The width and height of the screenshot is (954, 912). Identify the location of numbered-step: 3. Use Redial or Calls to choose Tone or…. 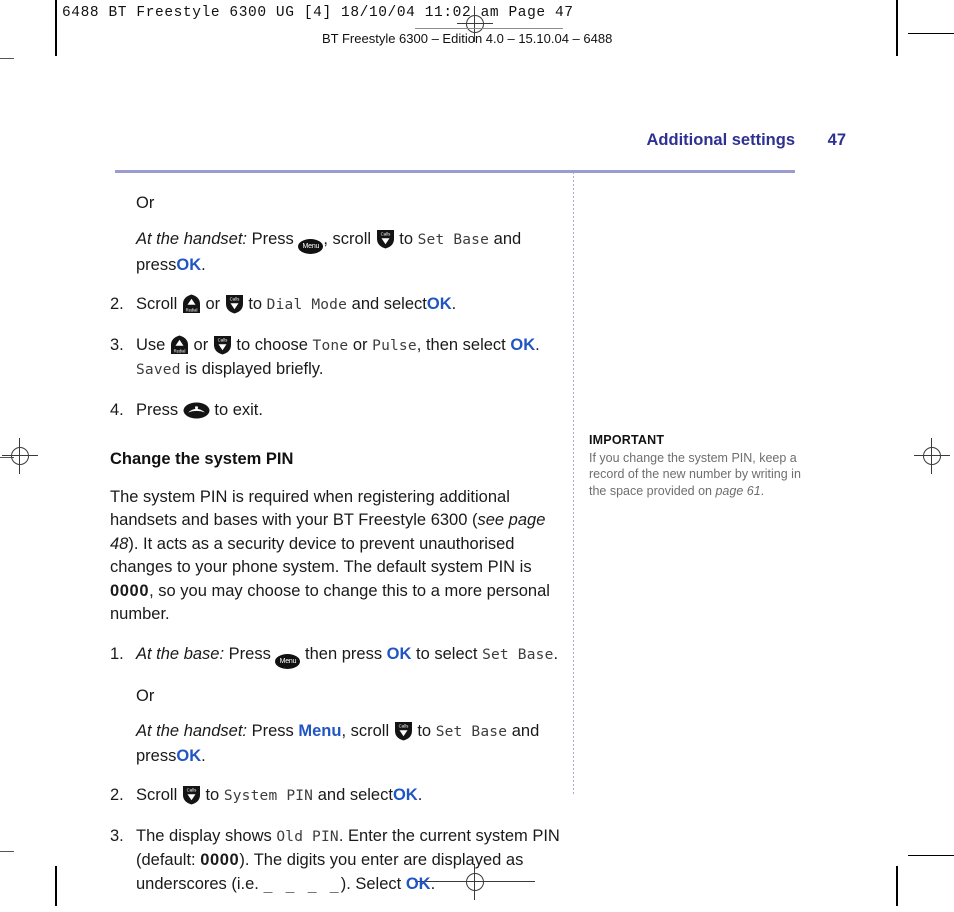
(335, 358).